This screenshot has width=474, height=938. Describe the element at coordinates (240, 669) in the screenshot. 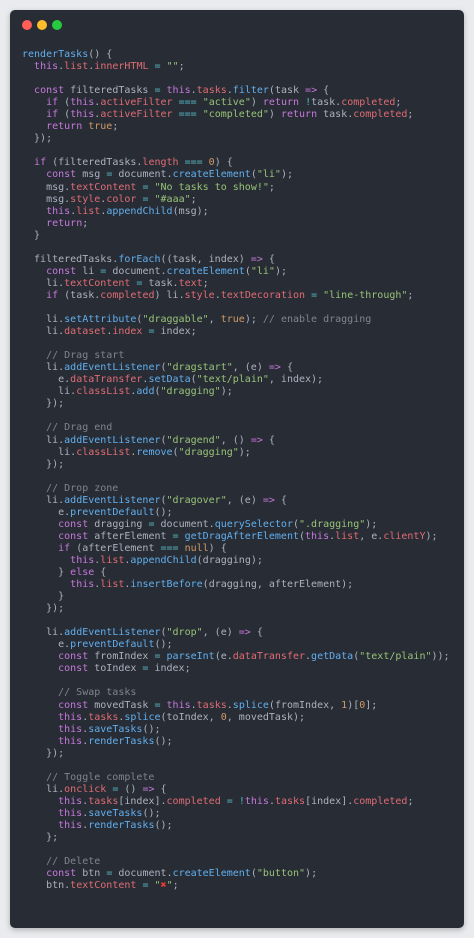

I see `code-line: const toIndex = index;` at that location.